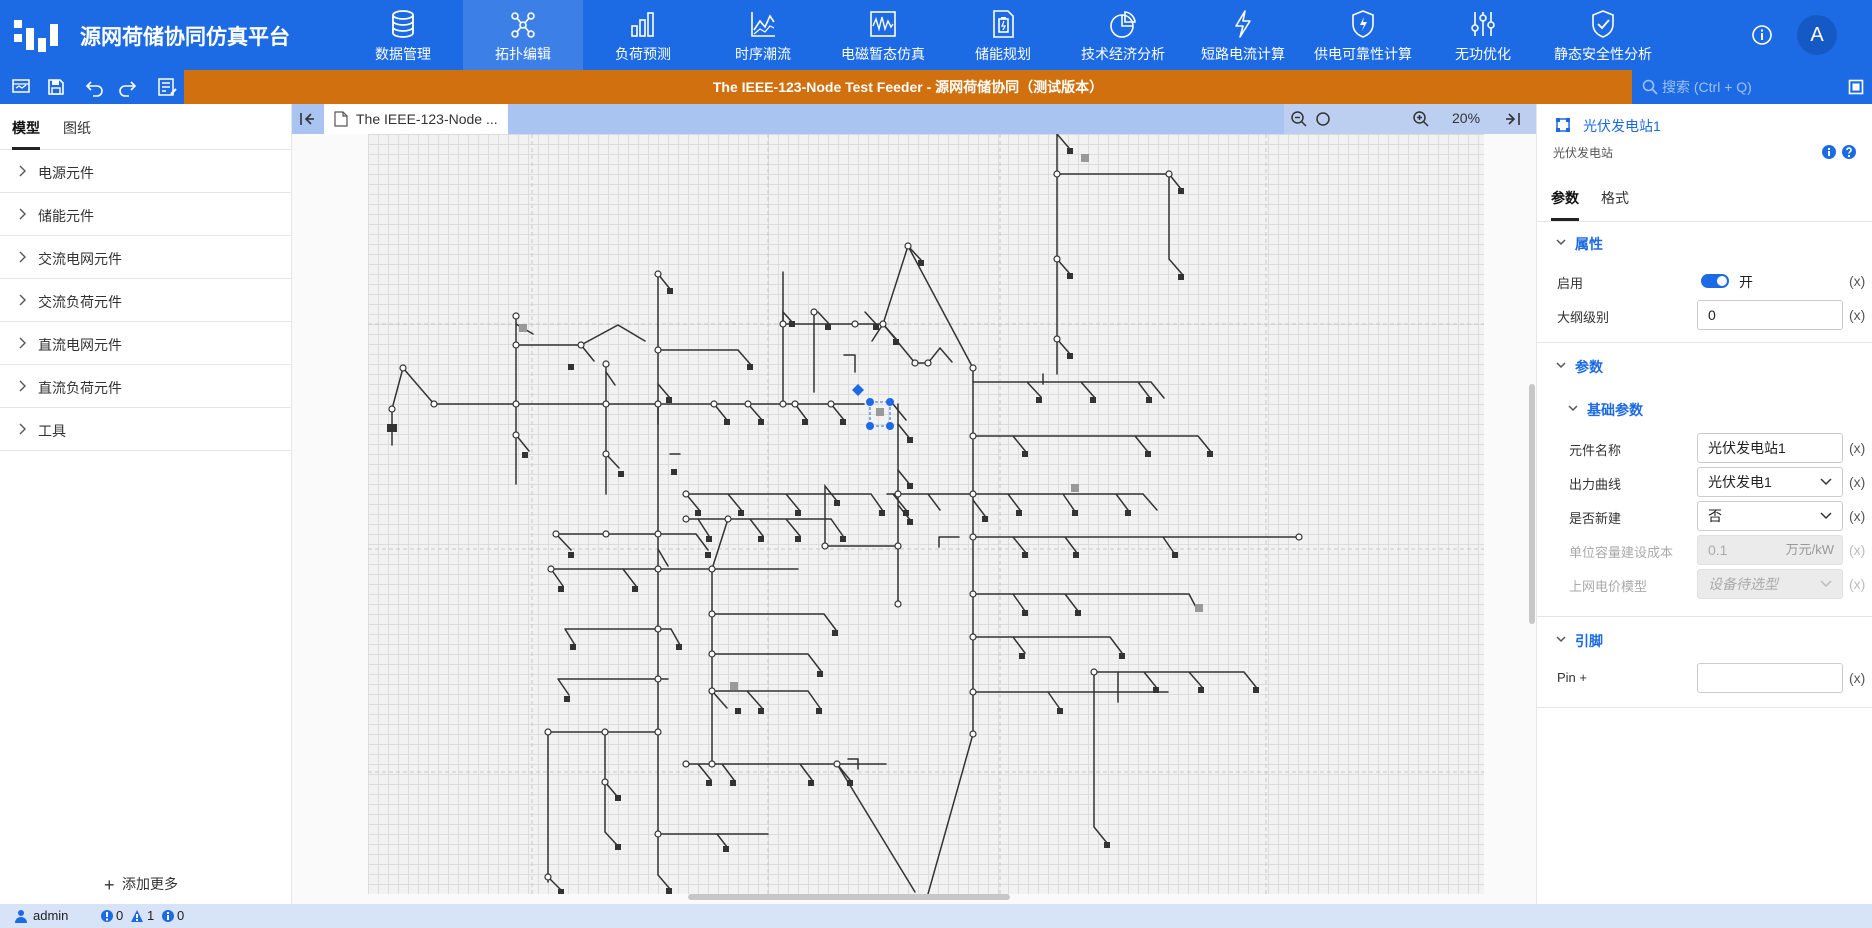 This screenshot has width=1872, height=928. I want to click on current-user: admin, so click(50, 915).